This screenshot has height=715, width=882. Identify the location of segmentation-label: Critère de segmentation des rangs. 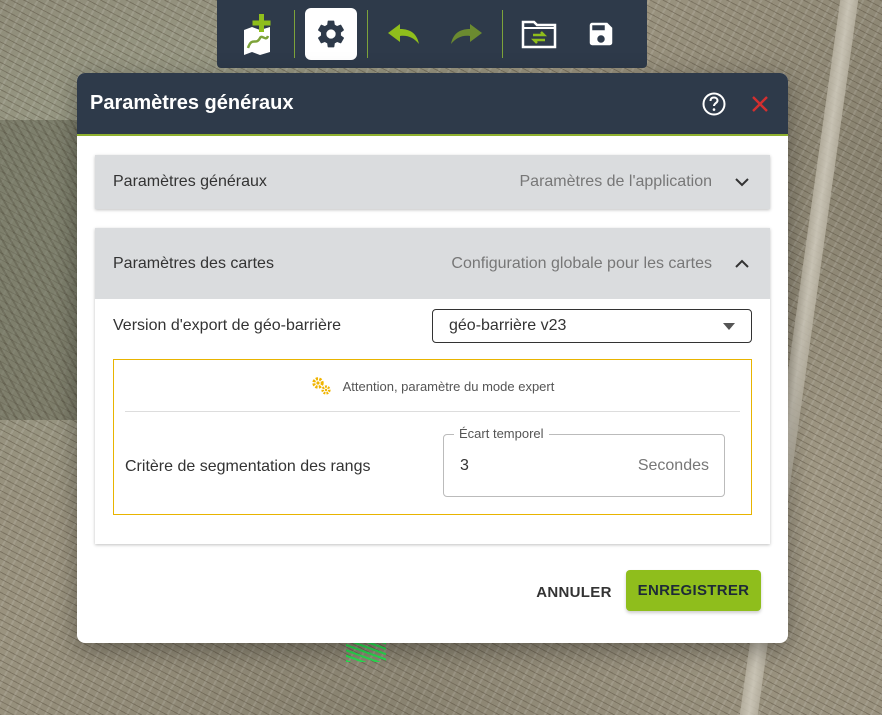
(248, 466).